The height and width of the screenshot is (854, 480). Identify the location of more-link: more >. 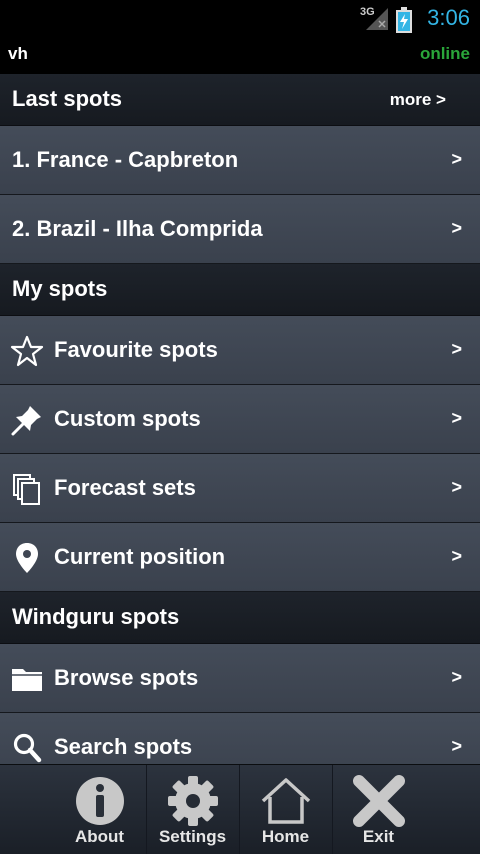
(418, 100).